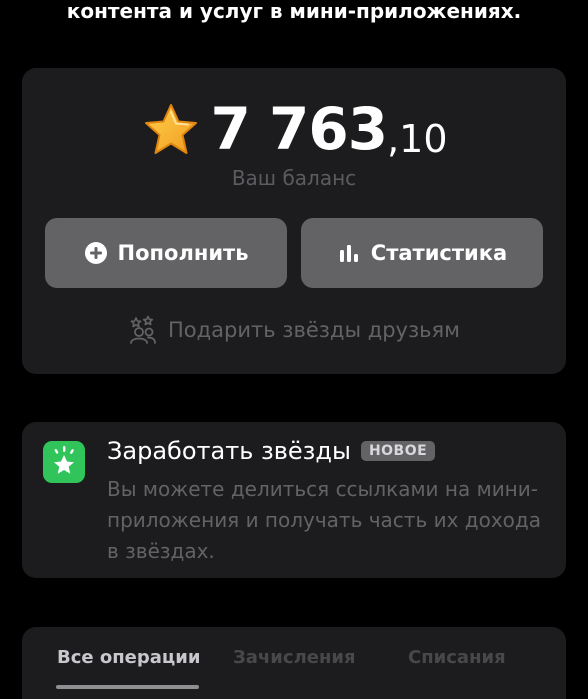 This screenshot has height=699, width=588. What do you see at coordinates (314, 330) in the screenshot?
I see `gift-label: Подарить звёзды друзьям` at bounding box center [314, 330].